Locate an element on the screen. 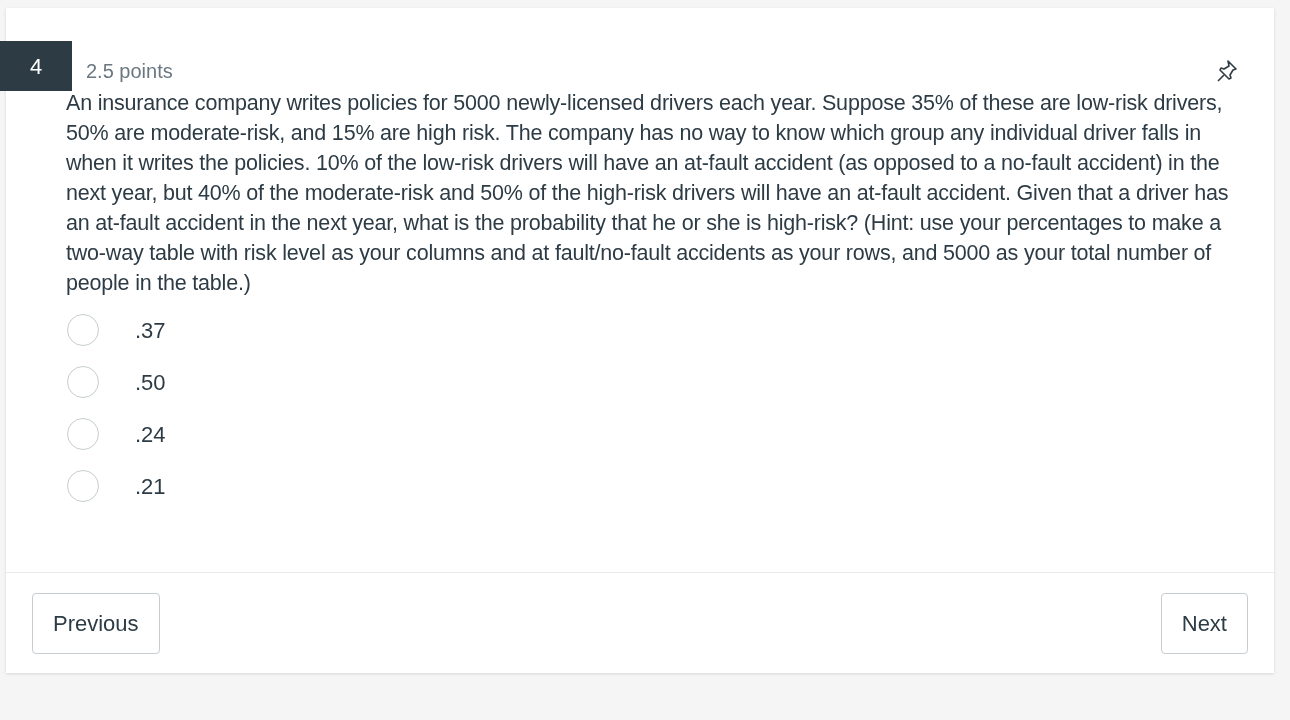 Image resolution: width=1290 pixels, height=720 pixels. answer-label: .24 is located at coordinates (150, 434).